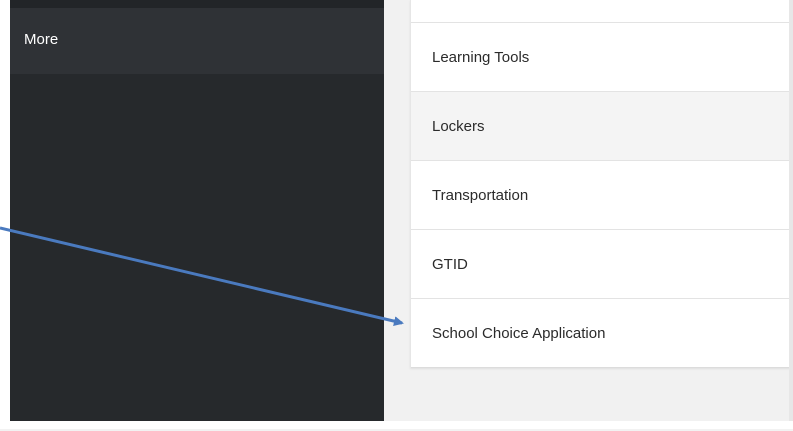 The image size is (793, 431). What do you see at coordinates (197, 4) in the screenshot?
I see `sidebar-top-strip` at bounding box center [197, 4].